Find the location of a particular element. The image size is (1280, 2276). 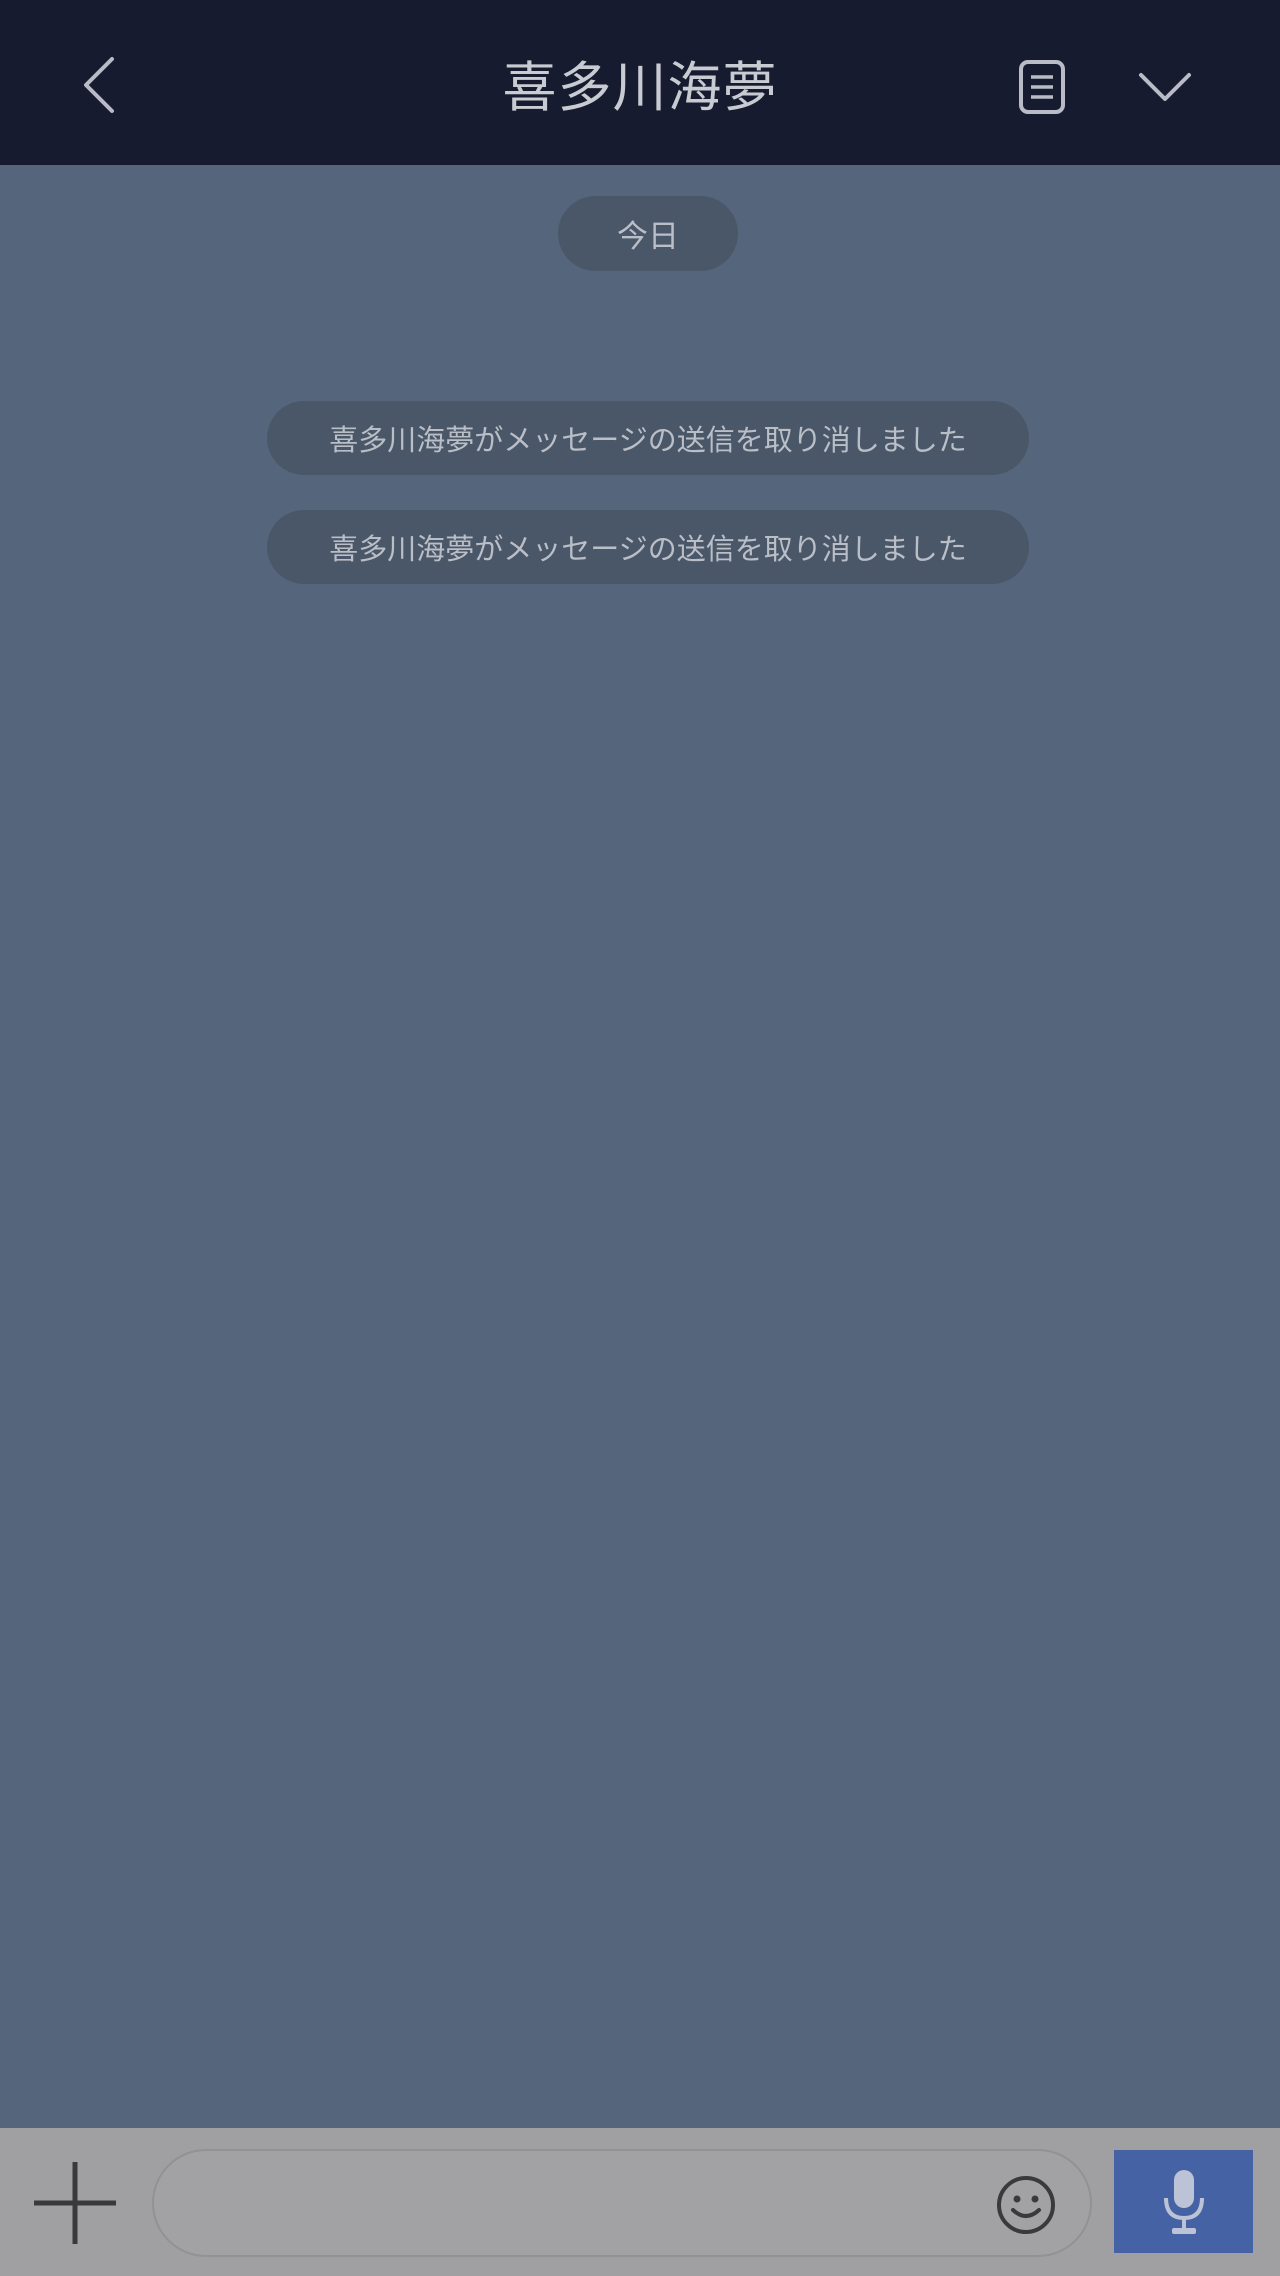

notes-icon is located at coordinates (1042, 87).